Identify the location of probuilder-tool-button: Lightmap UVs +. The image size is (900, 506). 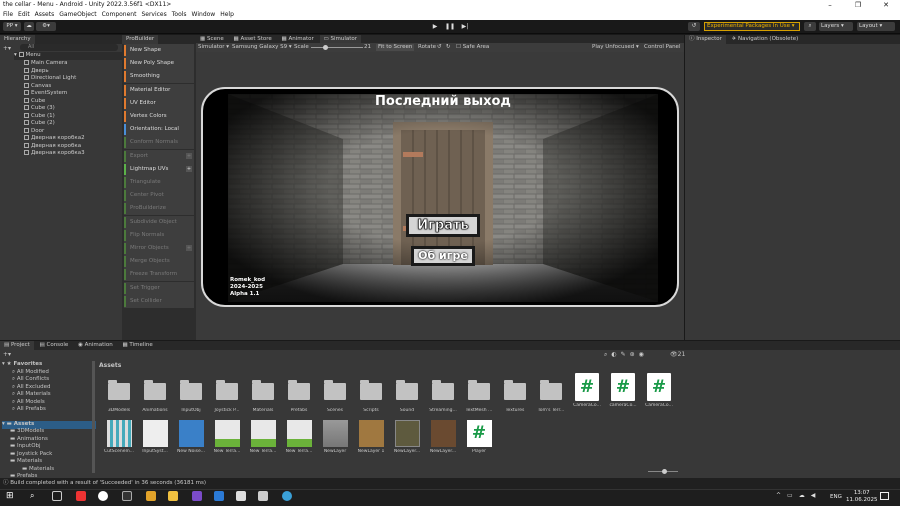
(159, 169).